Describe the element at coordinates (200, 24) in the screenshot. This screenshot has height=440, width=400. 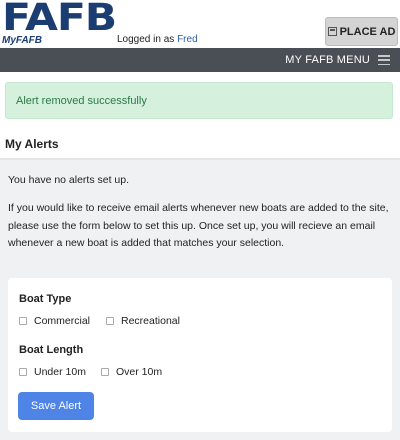
I see `site-header: FAFB MyFAFB Logged in as Fred PLACE AD` at that location.